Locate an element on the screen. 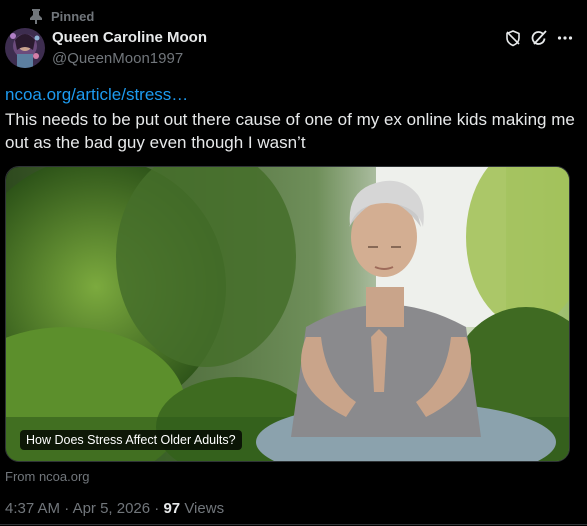  grok-icon is located at coordinates (539, 38).